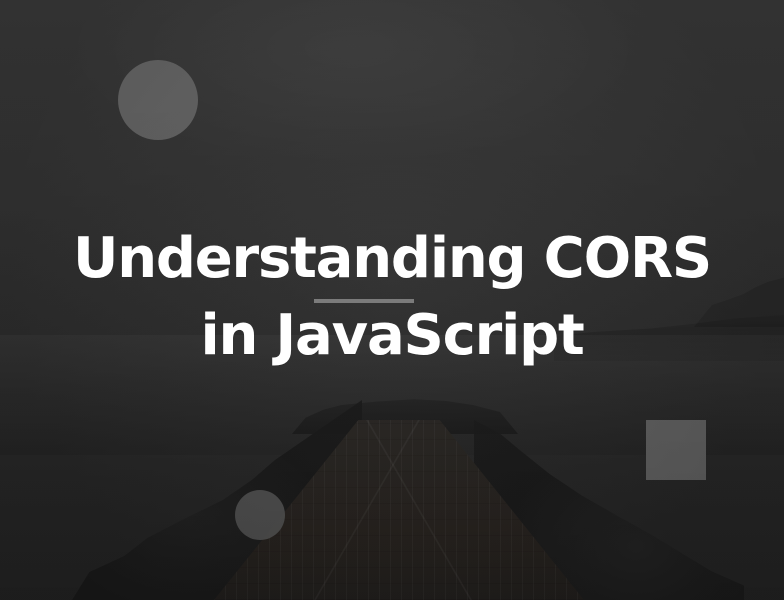 The width and height of the screenshot is (784, 600). I want to click on title-line-2: in JavaScript, so click(392, 335).